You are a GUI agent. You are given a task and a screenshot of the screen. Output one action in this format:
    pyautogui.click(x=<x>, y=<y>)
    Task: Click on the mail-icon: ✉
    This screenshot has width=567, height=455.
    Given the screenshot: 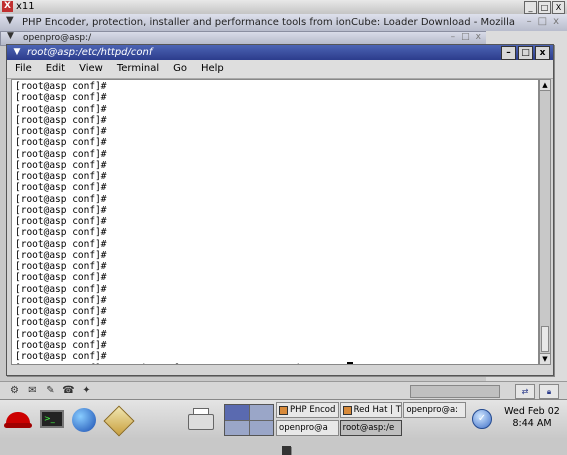 What is the action you would take?
    pyautogui.click(x=32, y=390)
    